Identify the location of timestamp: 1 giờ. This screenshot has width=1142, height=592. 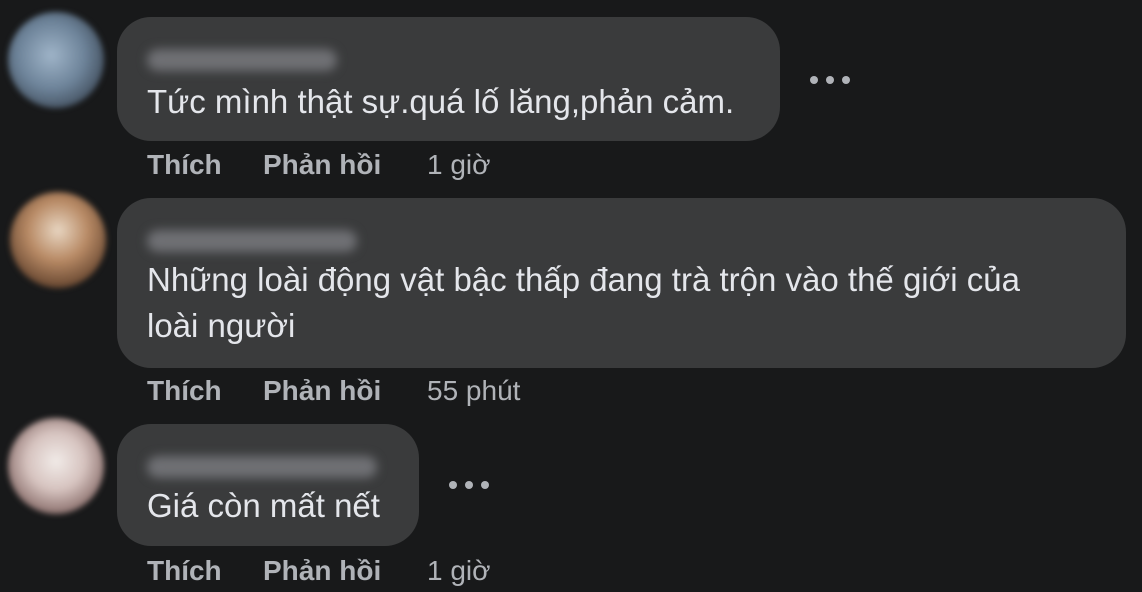
(459, 571).